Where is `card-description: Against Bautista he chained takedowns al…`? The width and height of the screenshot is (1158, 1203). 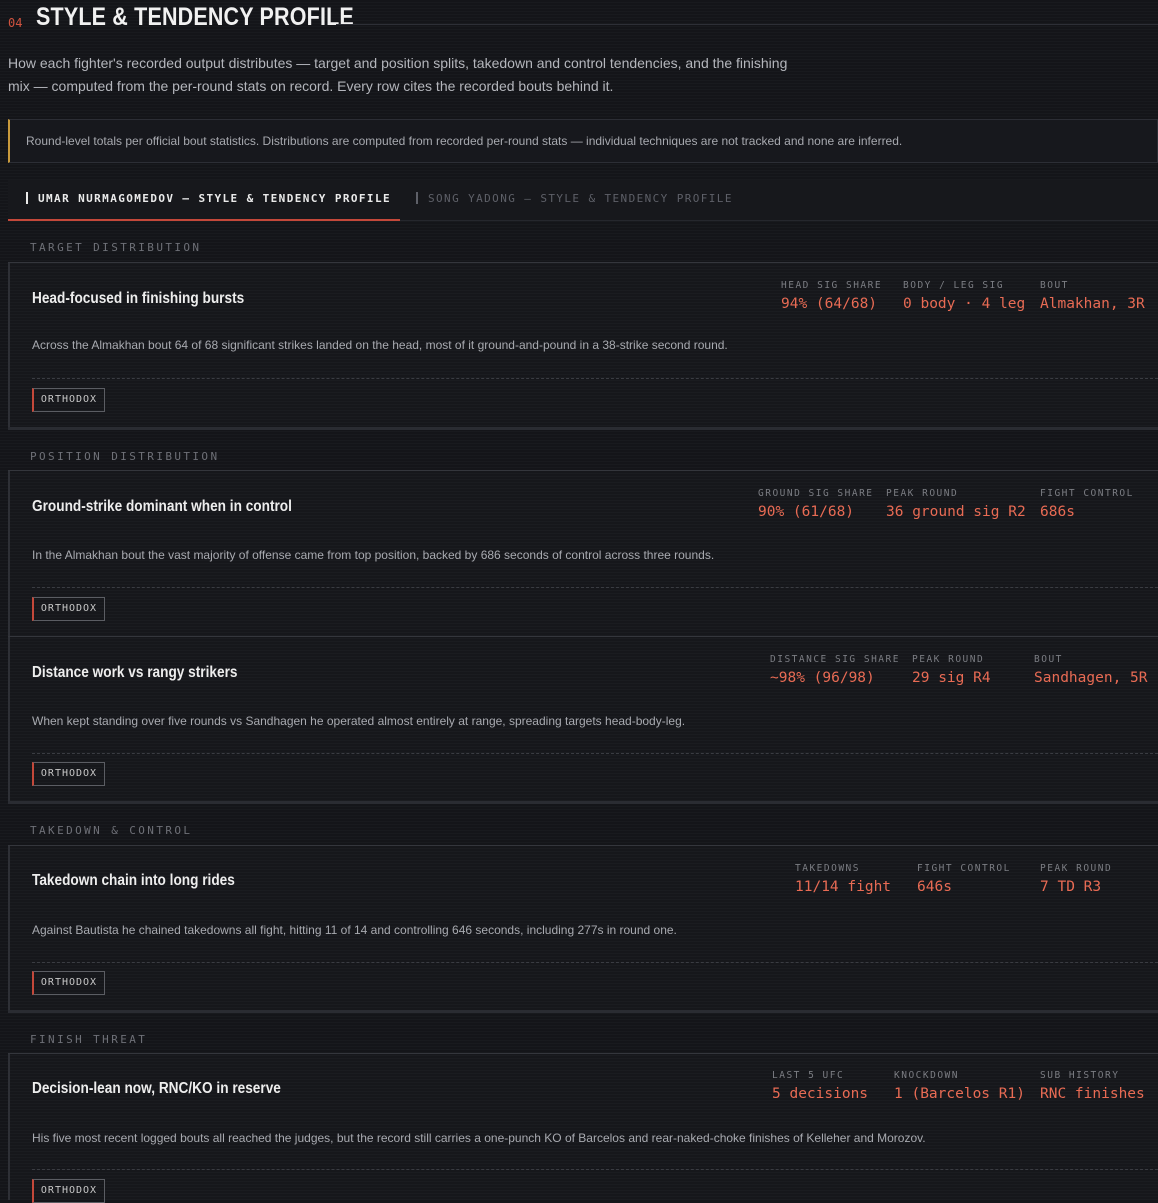 card-description: Against Bautista he chained takedowns al… is located at coordinates (354, 930).